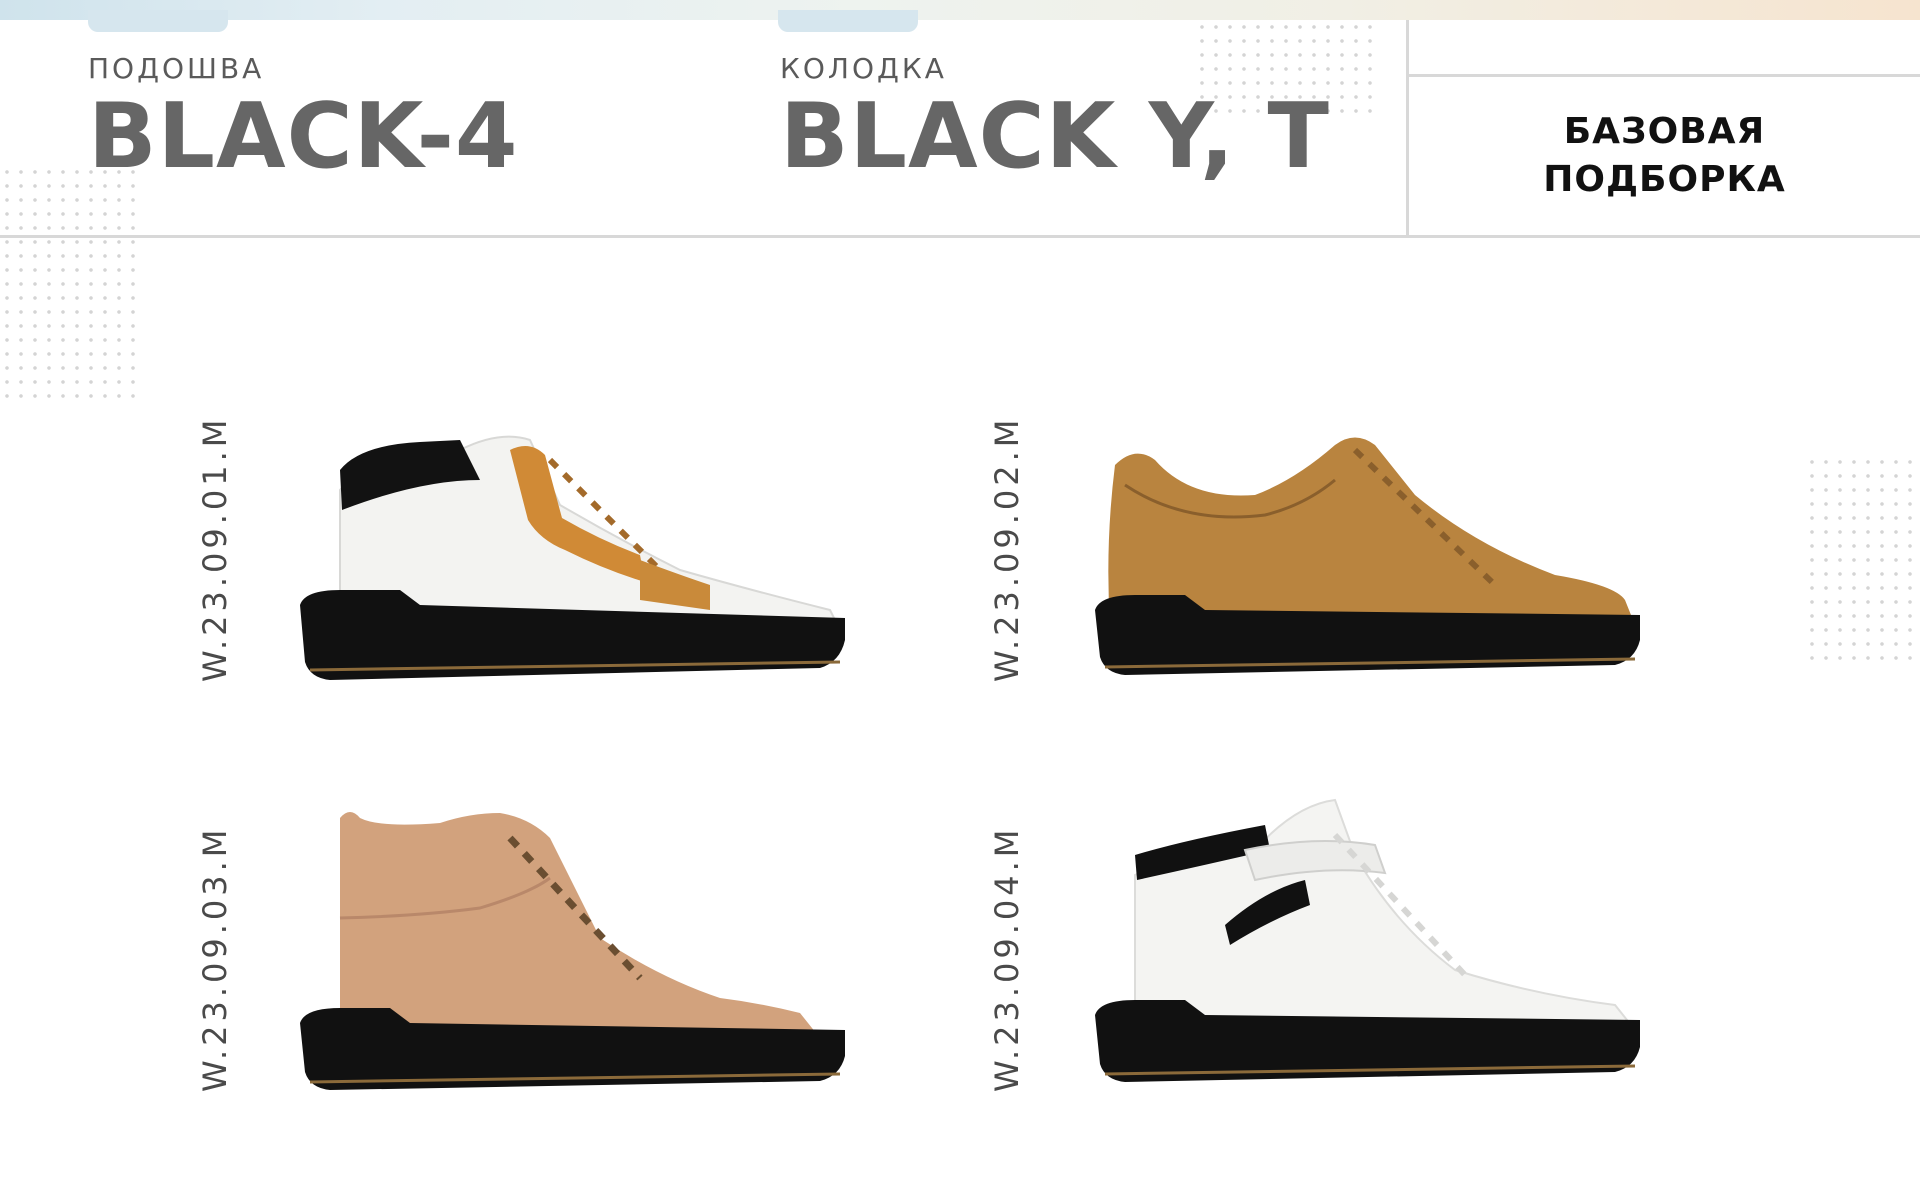  I want to click on product-sku: W.23.09.03.M, so click(215, 958).